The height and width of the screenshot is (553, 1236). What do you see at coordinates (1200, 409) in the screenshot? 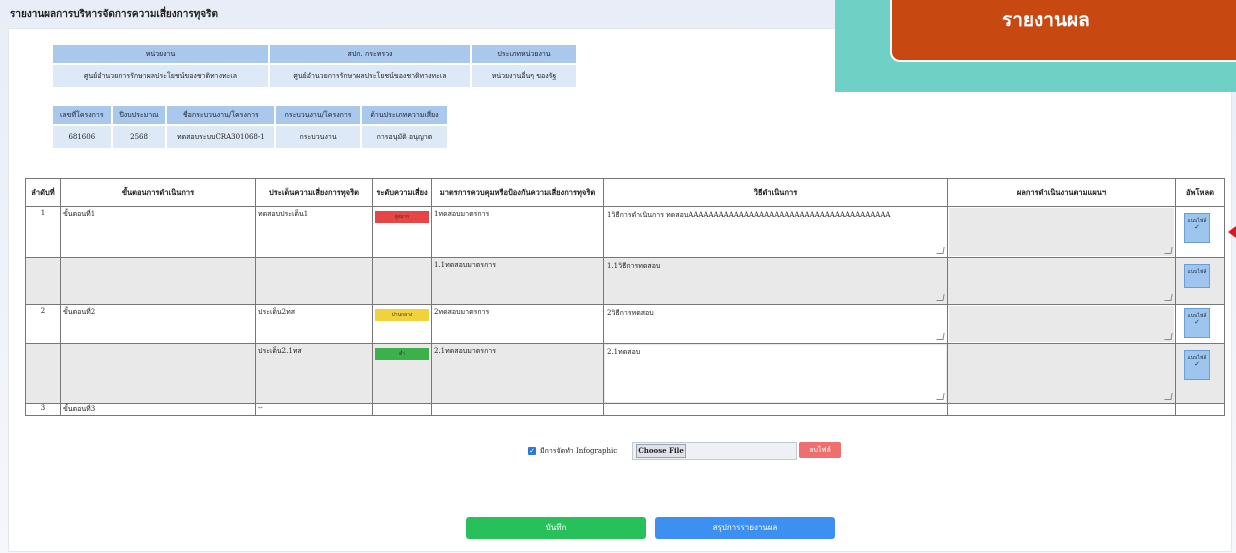
I see `upload-cell` at bounding box center [1200, 409].